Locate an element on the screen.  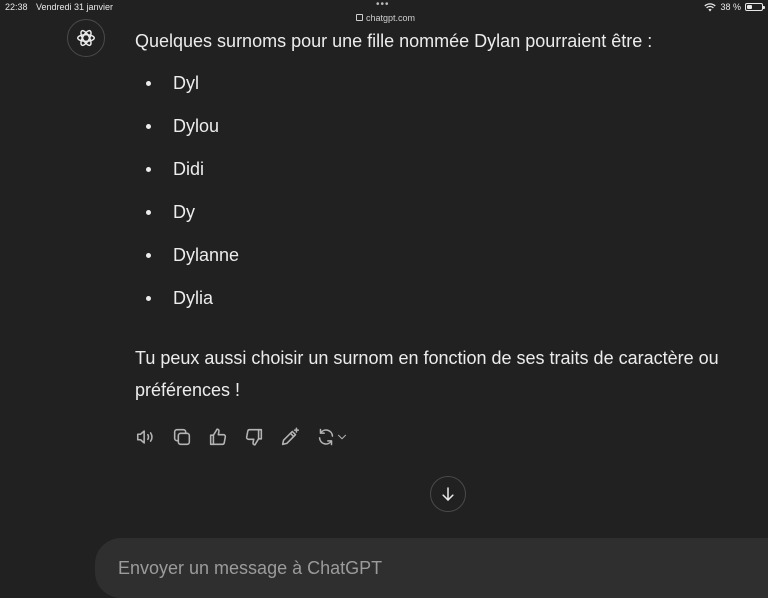
chevron-down-icon is located at coordinates (342, 437).